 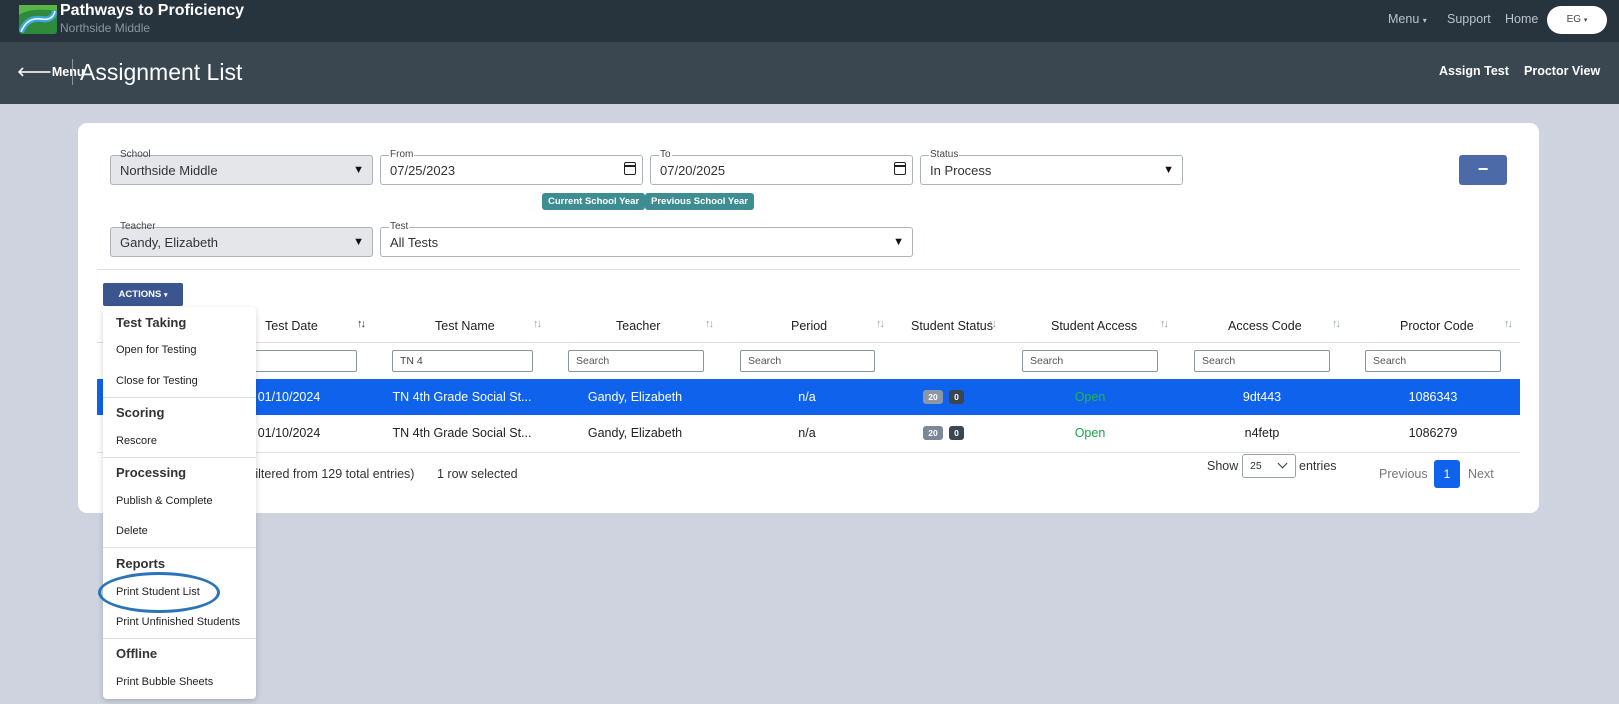 What do you see at coordinates (399, 227) in the screenshot?
I see `test-label: Test` at bounding box center [399, 227].